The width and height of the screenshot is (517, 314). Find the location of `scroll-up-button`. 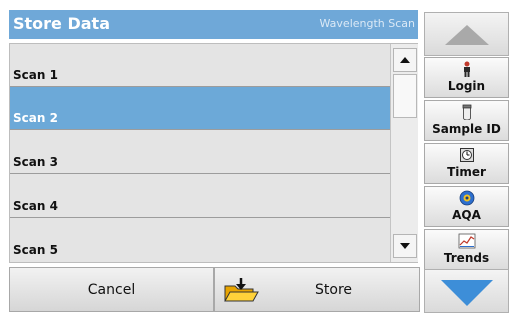

scroll-up-button is located at coordinates (405, 60).